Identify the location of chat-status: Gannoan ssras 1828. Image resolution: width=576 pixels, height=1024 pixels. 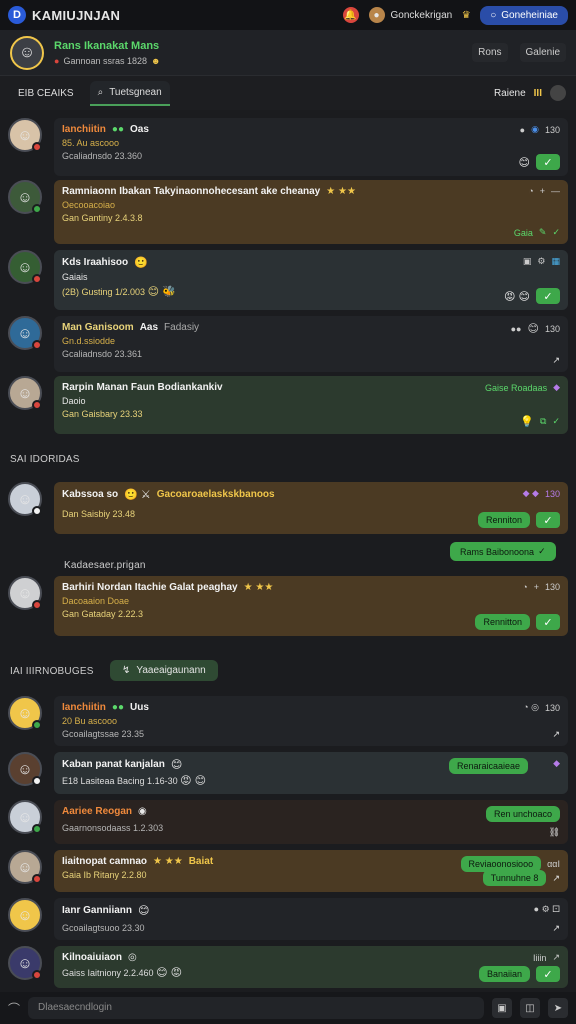
(105, 60).